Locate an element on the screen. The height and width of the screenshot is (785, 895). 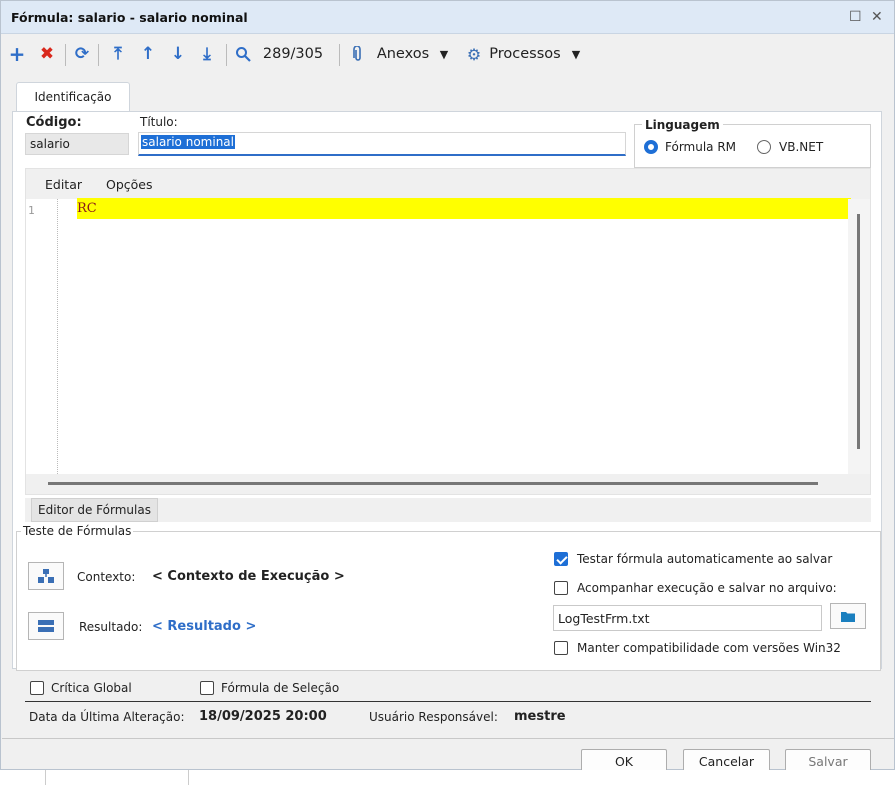
follow-execution-label: Acompanhar execução e salvar no arquivo: is located at coordinates (707, 588).